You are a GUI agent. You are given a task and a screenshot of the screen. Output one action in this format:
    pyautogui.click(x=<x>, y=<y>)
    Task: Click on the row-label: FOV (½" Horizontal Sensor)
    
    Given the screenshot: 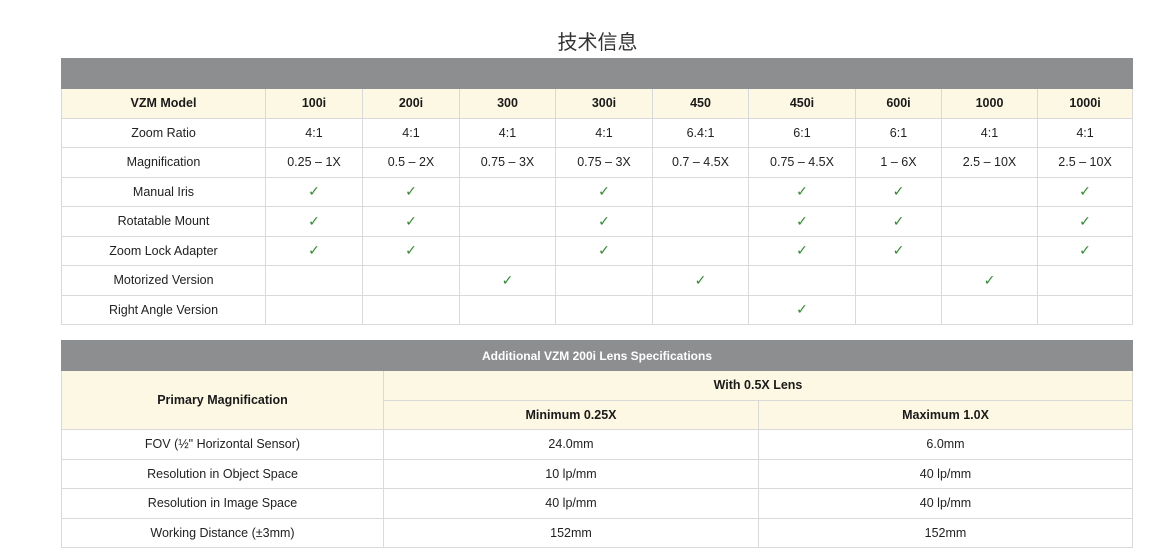 What is the action you would take?
    pyautogui.click(x=222, y=444)
    